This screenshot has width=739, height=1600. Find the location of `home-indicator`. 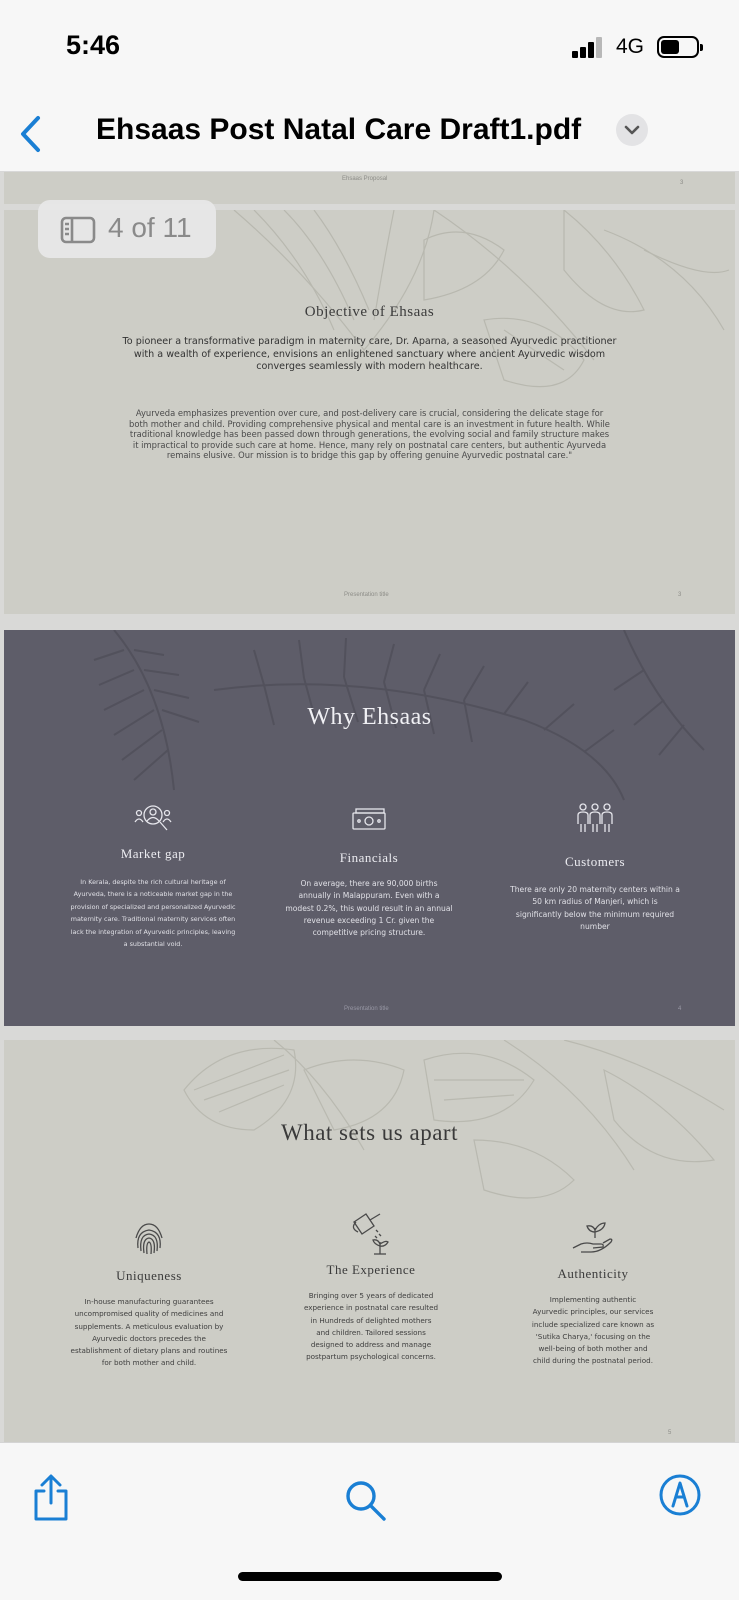

home-indicator is located at coordinates (370, 1576).